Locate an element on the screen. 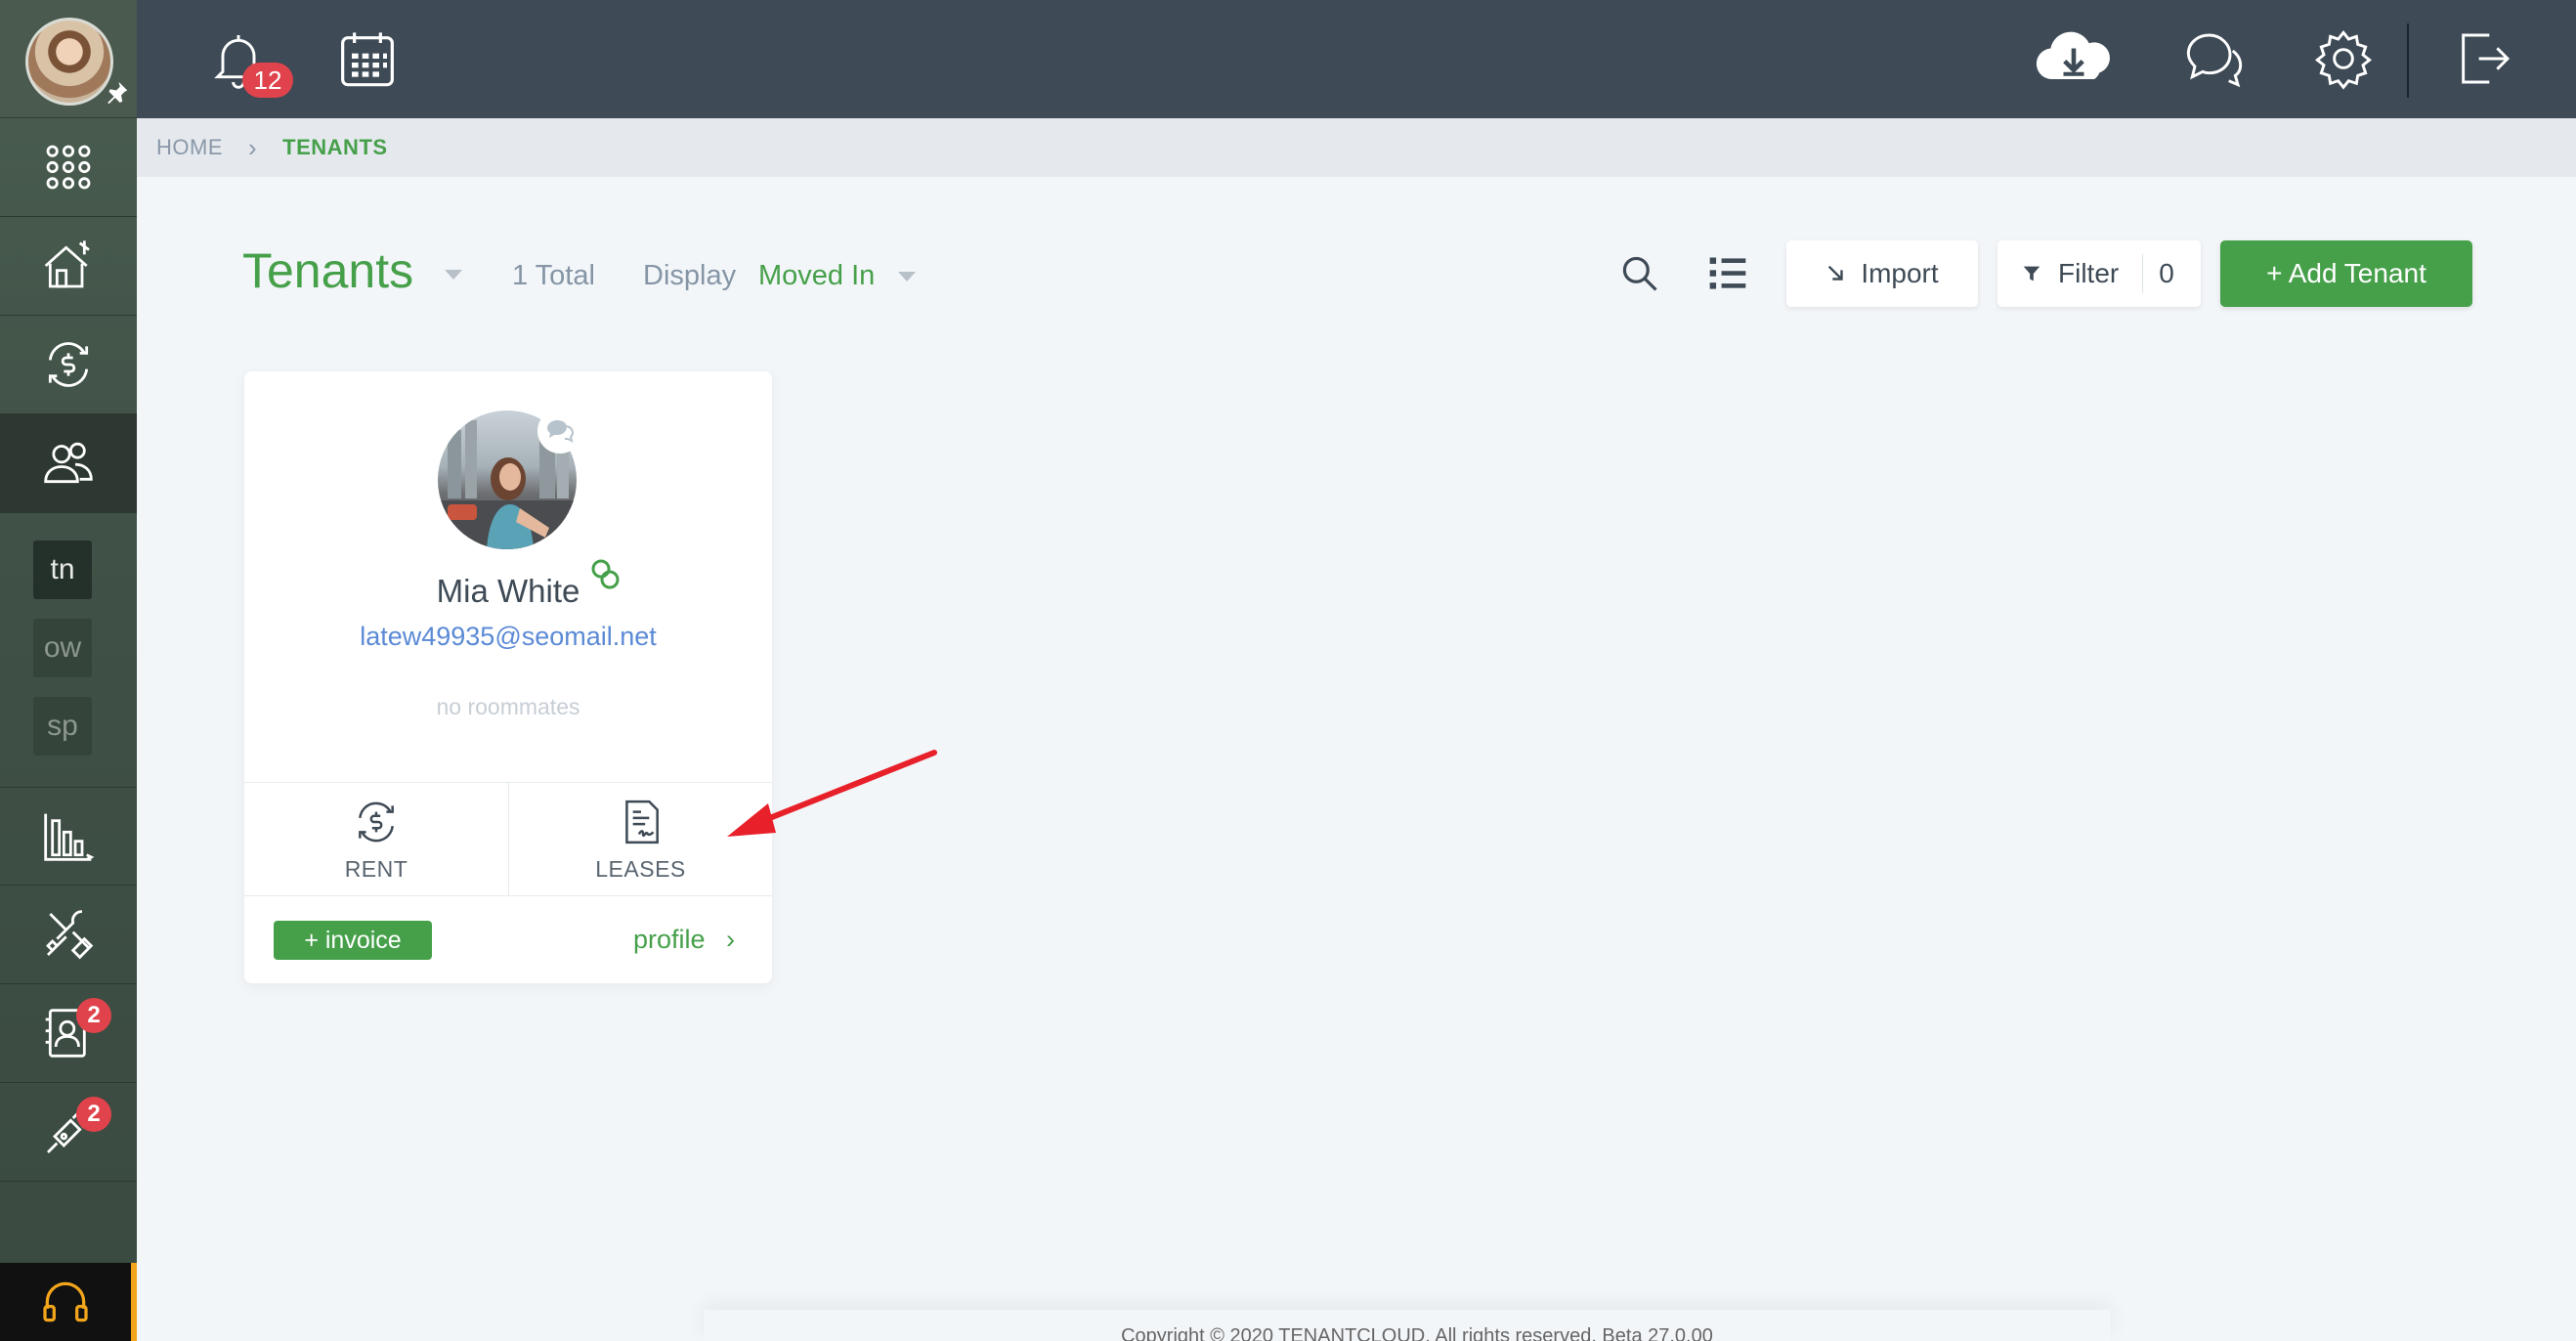  rent-button: RENT is located at coordinates (376, 839).